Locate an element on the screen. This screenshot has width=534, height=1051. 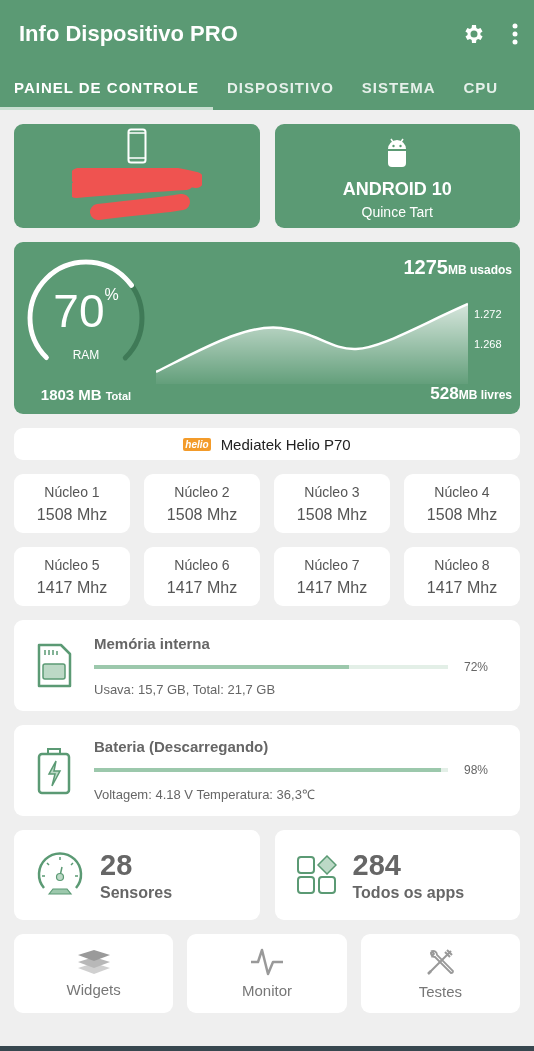
meter-percentage: 72% is located at coordinates (477, 666).